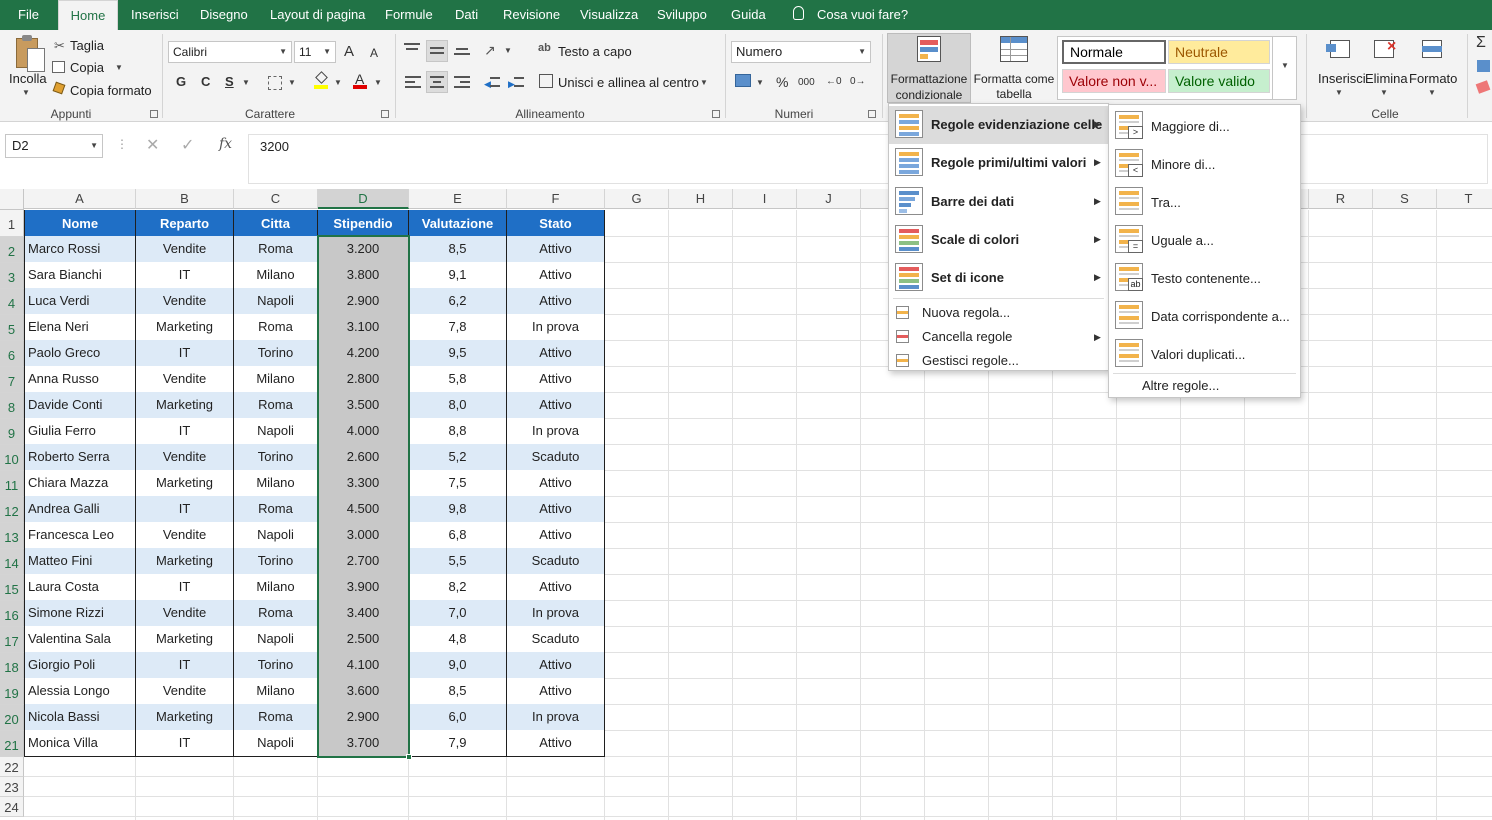 The width and height of the screenshot is (1492, 820). I want to click on style-normale: Normale, so click(1114, 52).